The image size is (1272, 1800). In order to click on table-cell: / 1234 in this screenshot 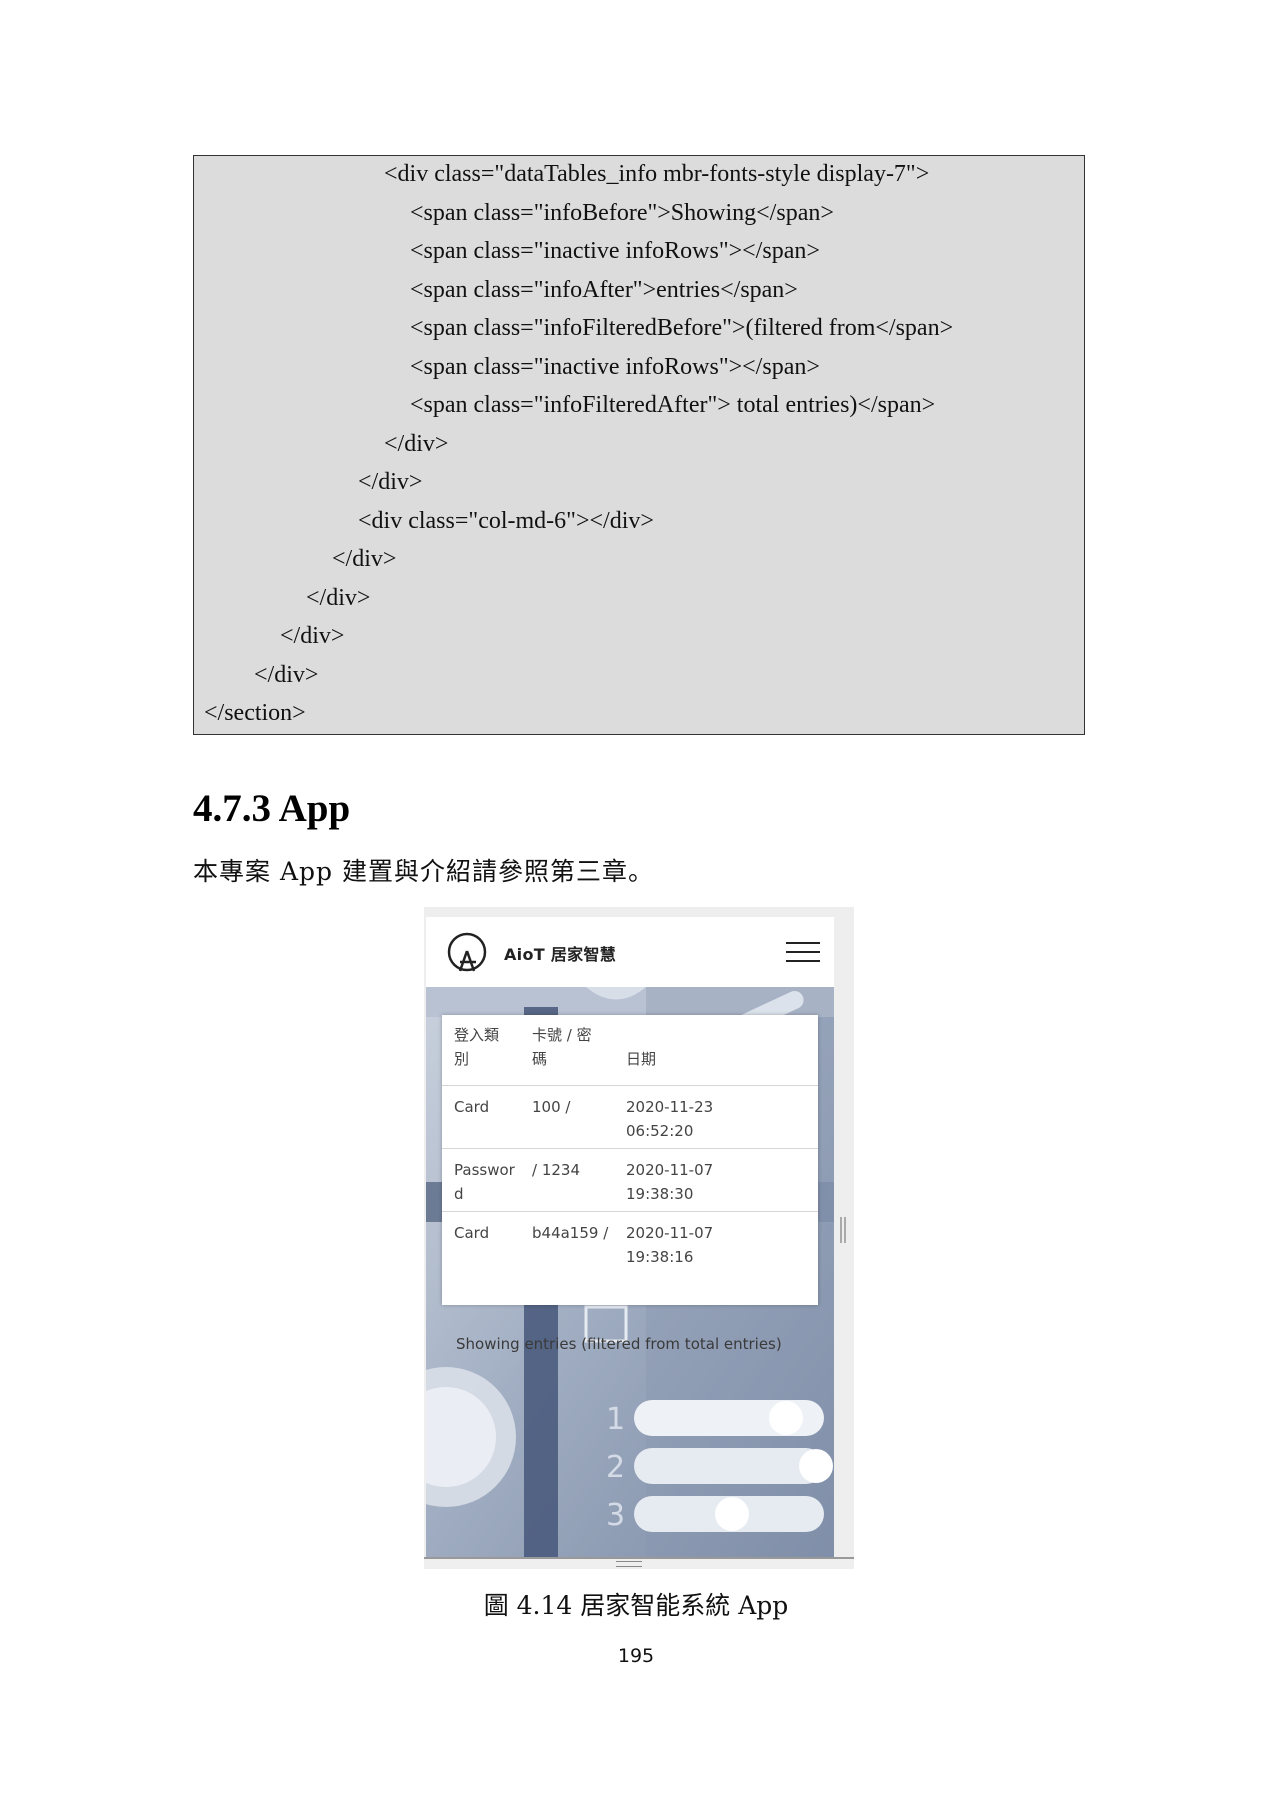, I will do `click(556, 1170)`.